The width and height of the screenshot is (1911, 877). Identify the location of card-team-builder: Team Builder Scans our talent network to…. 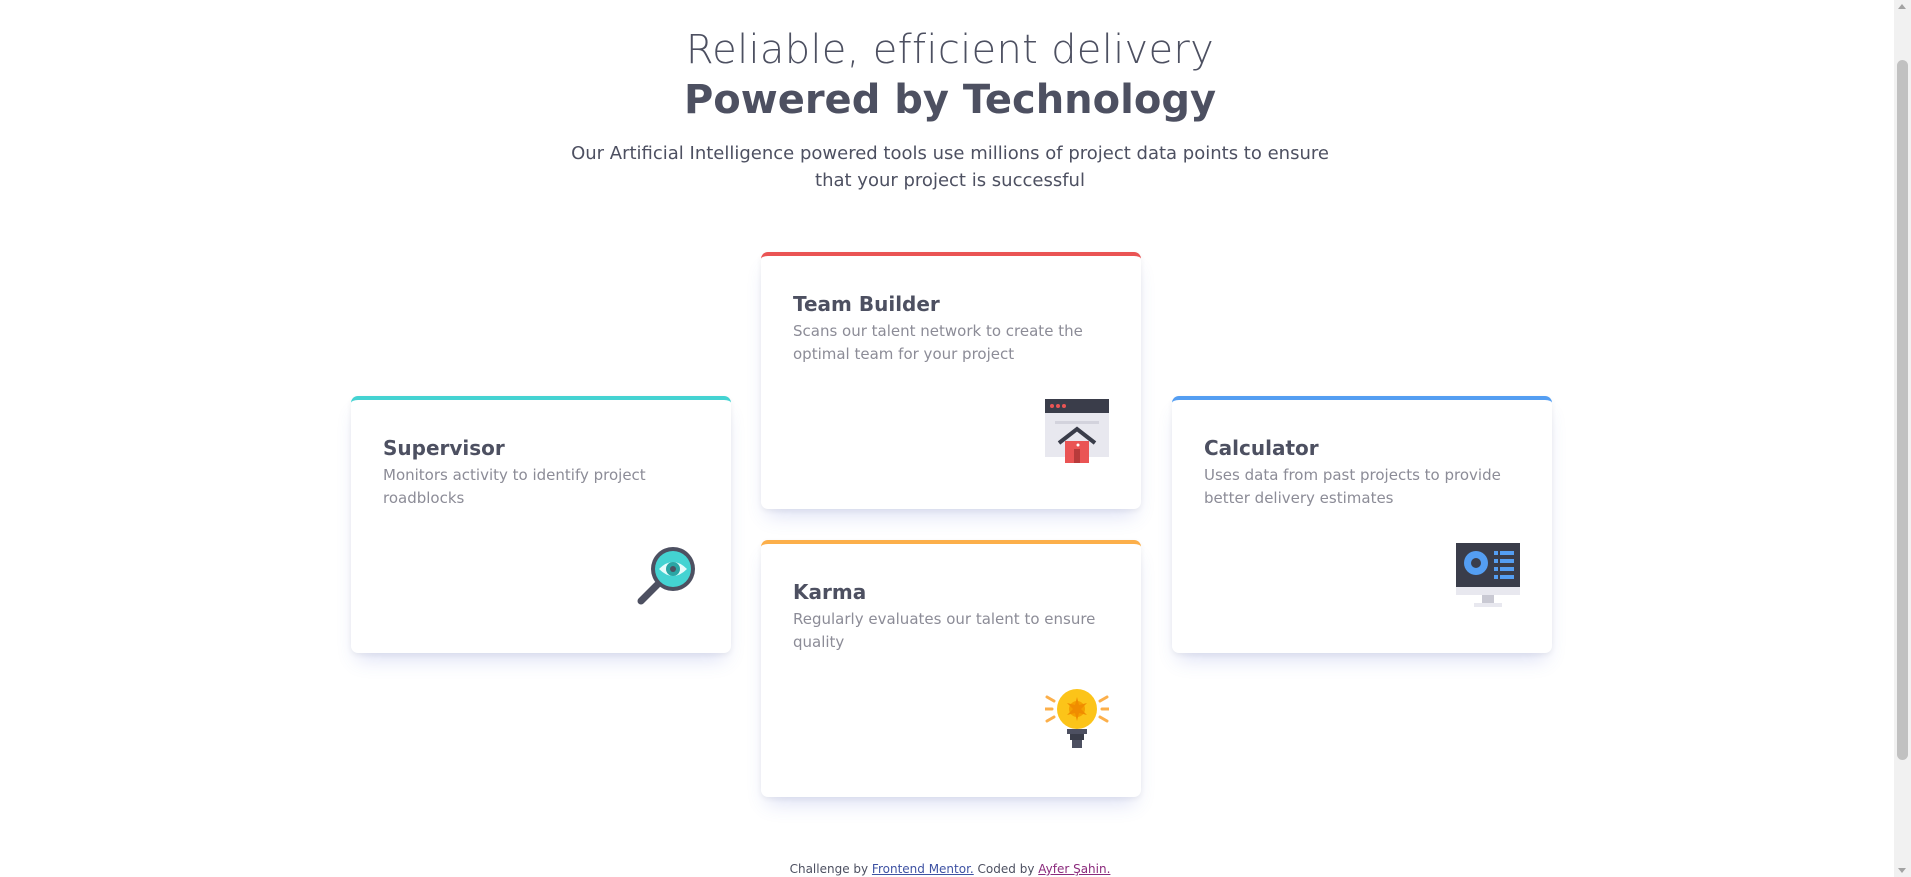
(951, 380).